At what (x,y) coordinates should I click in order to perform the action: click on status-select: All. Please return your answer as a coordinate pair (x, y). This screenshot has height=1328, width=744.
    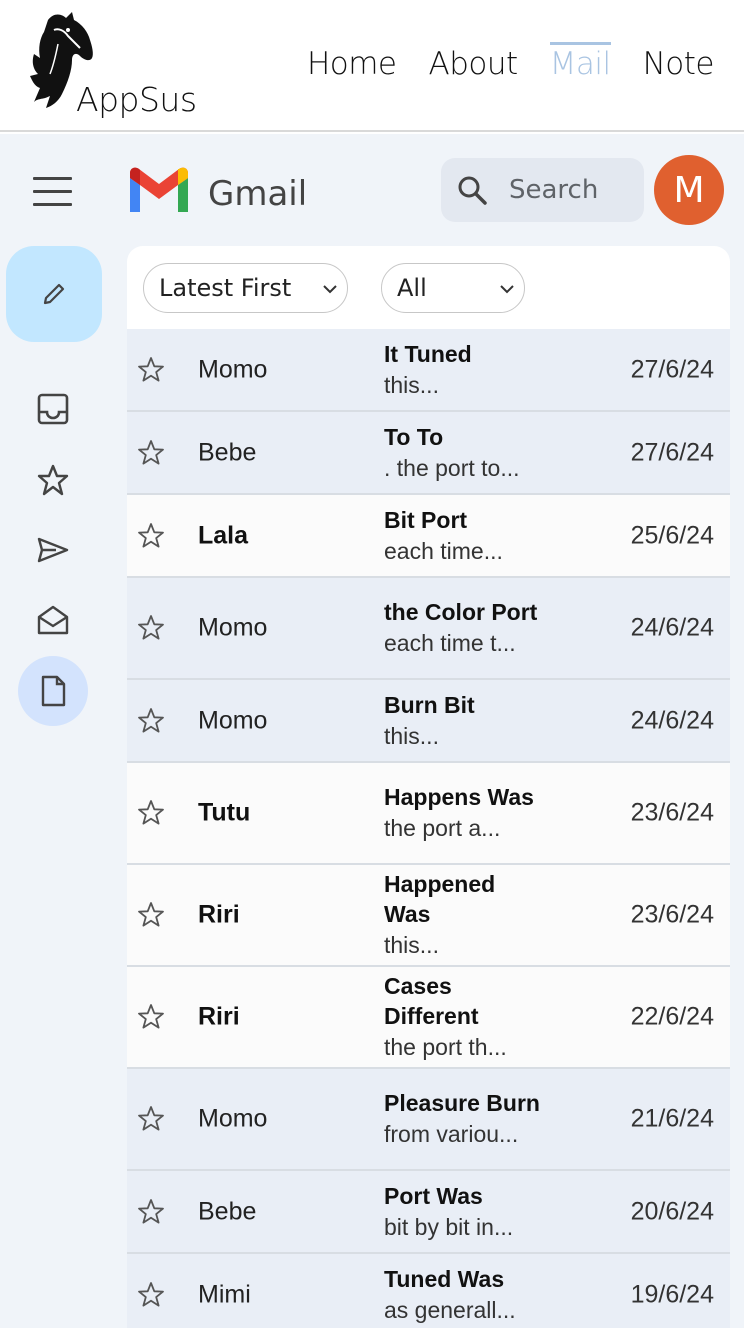
    Looking at the image, I should click on (453, 288).